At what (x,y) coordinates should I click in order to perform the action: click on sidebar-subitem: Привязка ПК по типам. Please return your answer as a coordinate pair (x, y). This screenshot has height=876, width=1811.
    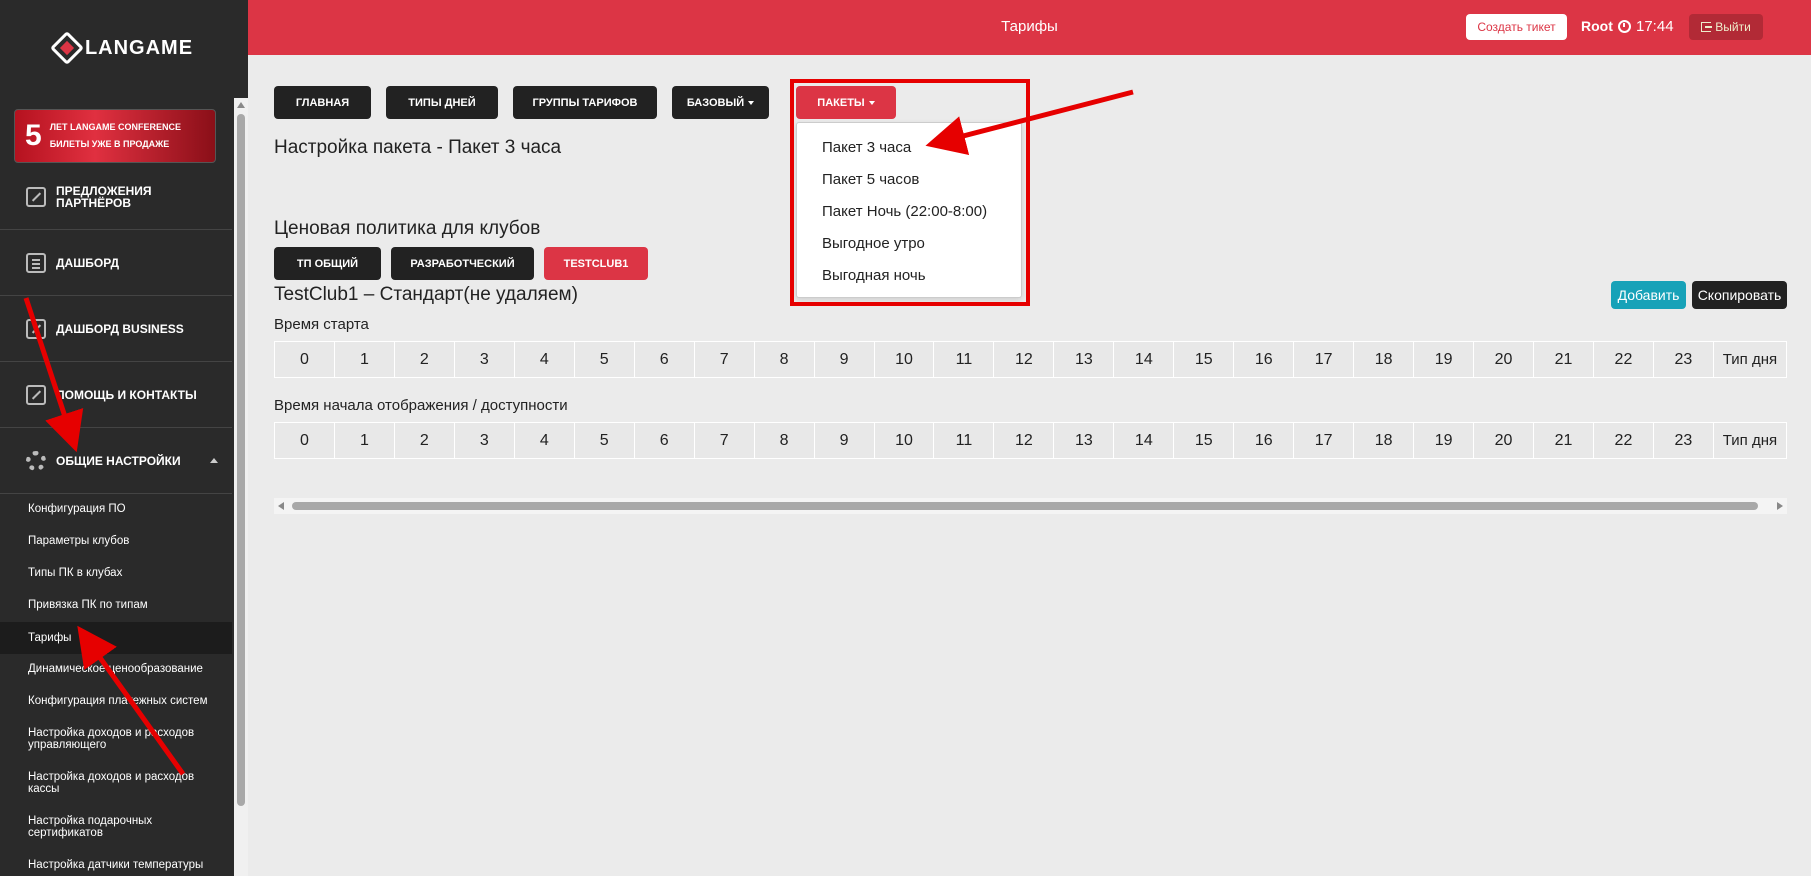
    Looking at the image, I should click on (116, 605).